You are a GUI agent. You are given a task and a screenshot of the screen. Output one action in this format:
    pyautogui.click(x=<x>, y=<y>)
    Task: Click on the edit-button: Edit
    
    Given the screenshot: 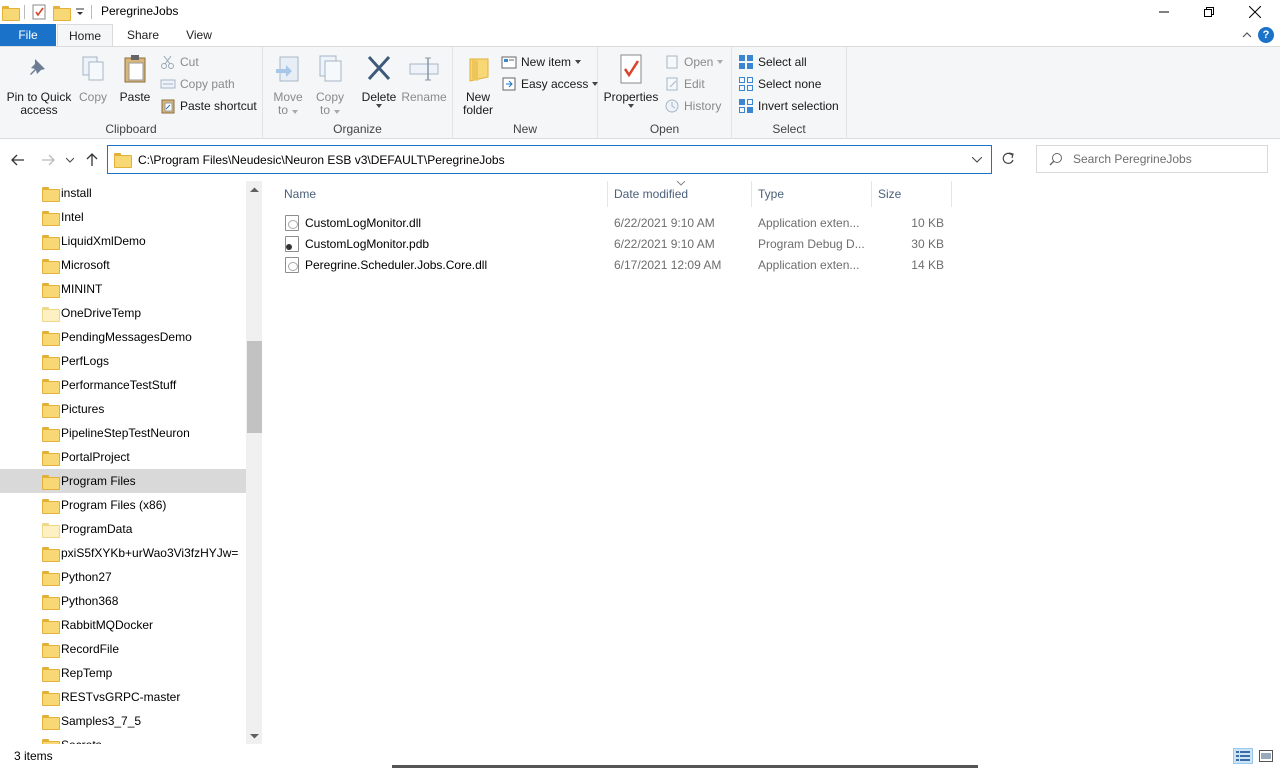 What is the action you would take?
    pyautogui.click(x=684, y=84)
    